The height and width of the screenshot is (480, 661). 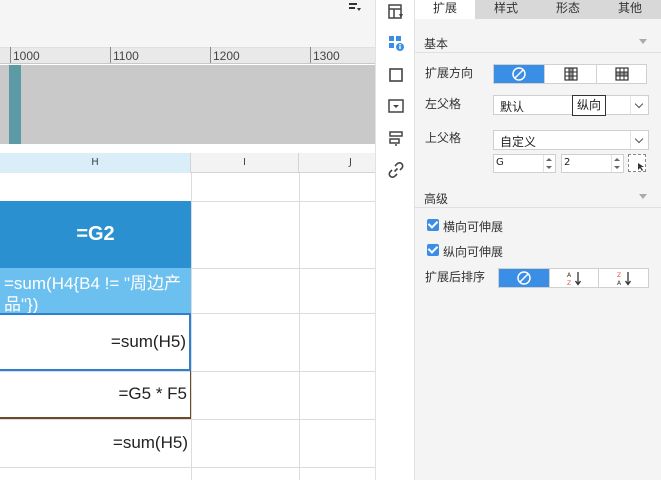 What do you see at coordinates (433, 225) in the screenshot?
I see `horizontal-expand-checkbox` at bounding box center [433, 225].